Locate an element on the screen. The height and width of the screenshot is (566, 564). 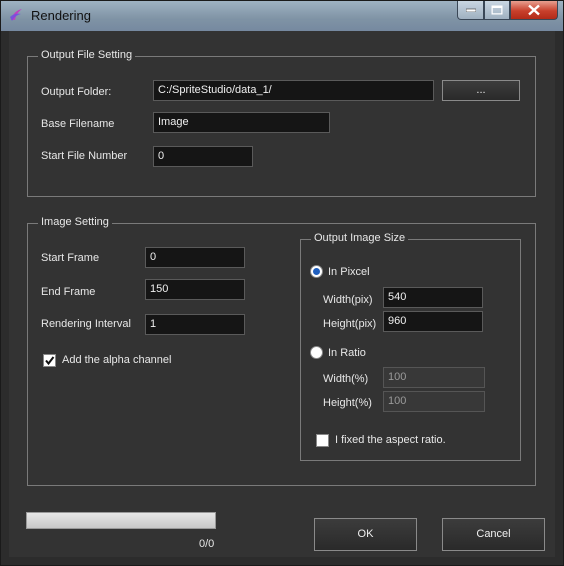
end-frame-input: 150 is located at coordinates (195, 289).